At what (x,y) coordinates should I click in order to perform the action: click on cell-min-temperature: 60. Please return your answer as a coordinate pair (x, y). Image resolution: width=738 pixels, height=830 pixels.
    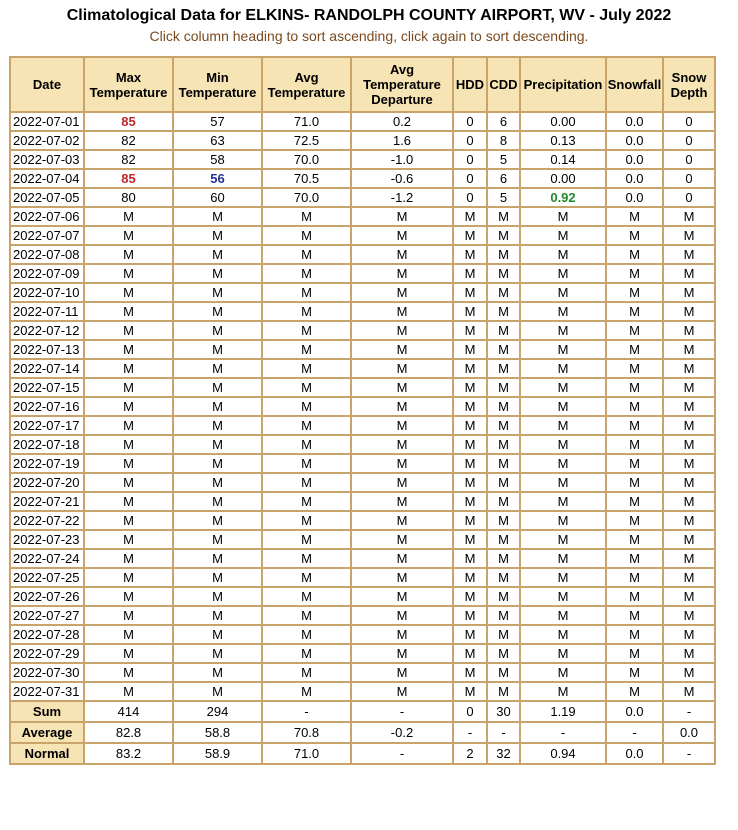
    Looking at the image, I should click on (217, 197).